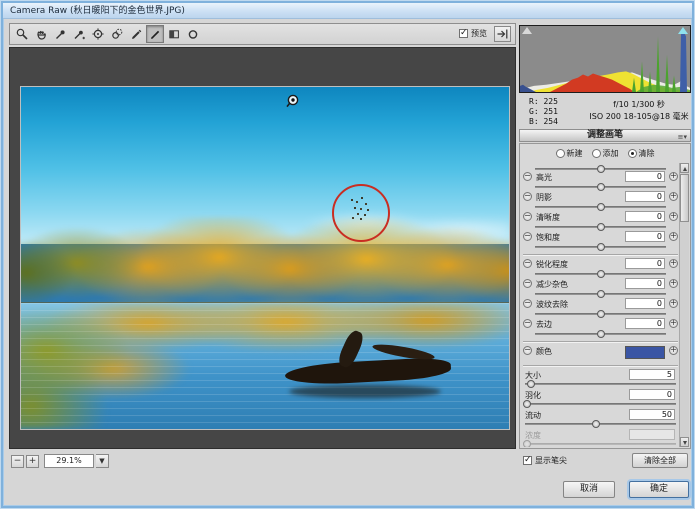 This screenshot has height=510, width=696. Describe the element at coordinates (600, 168) in the screenshot. I see `slider-track-partial` at that location.